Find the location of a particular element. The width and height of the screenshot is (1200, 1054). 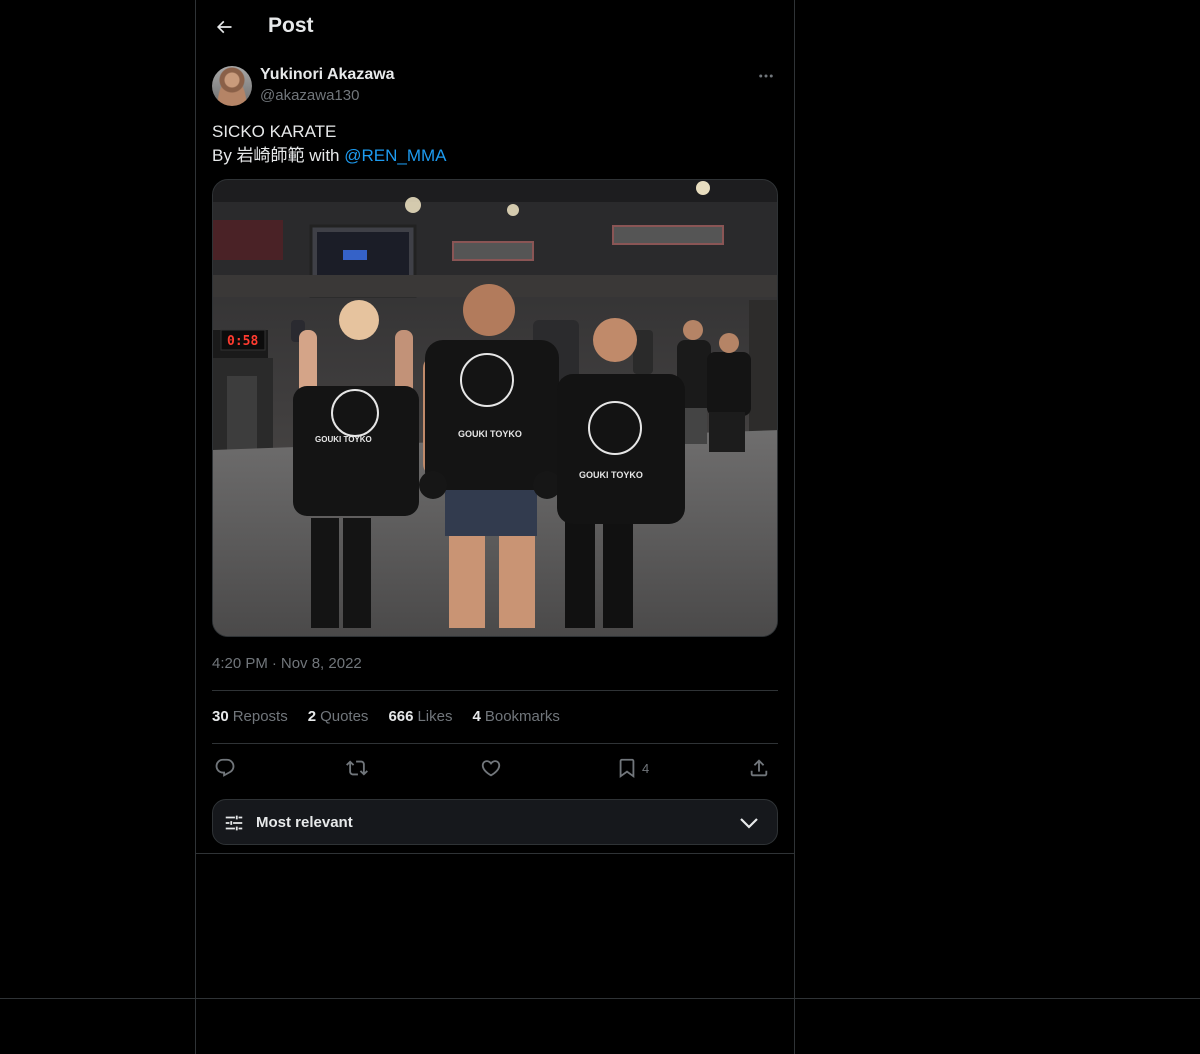

sliders-icon is located at coordinates (234, 823).